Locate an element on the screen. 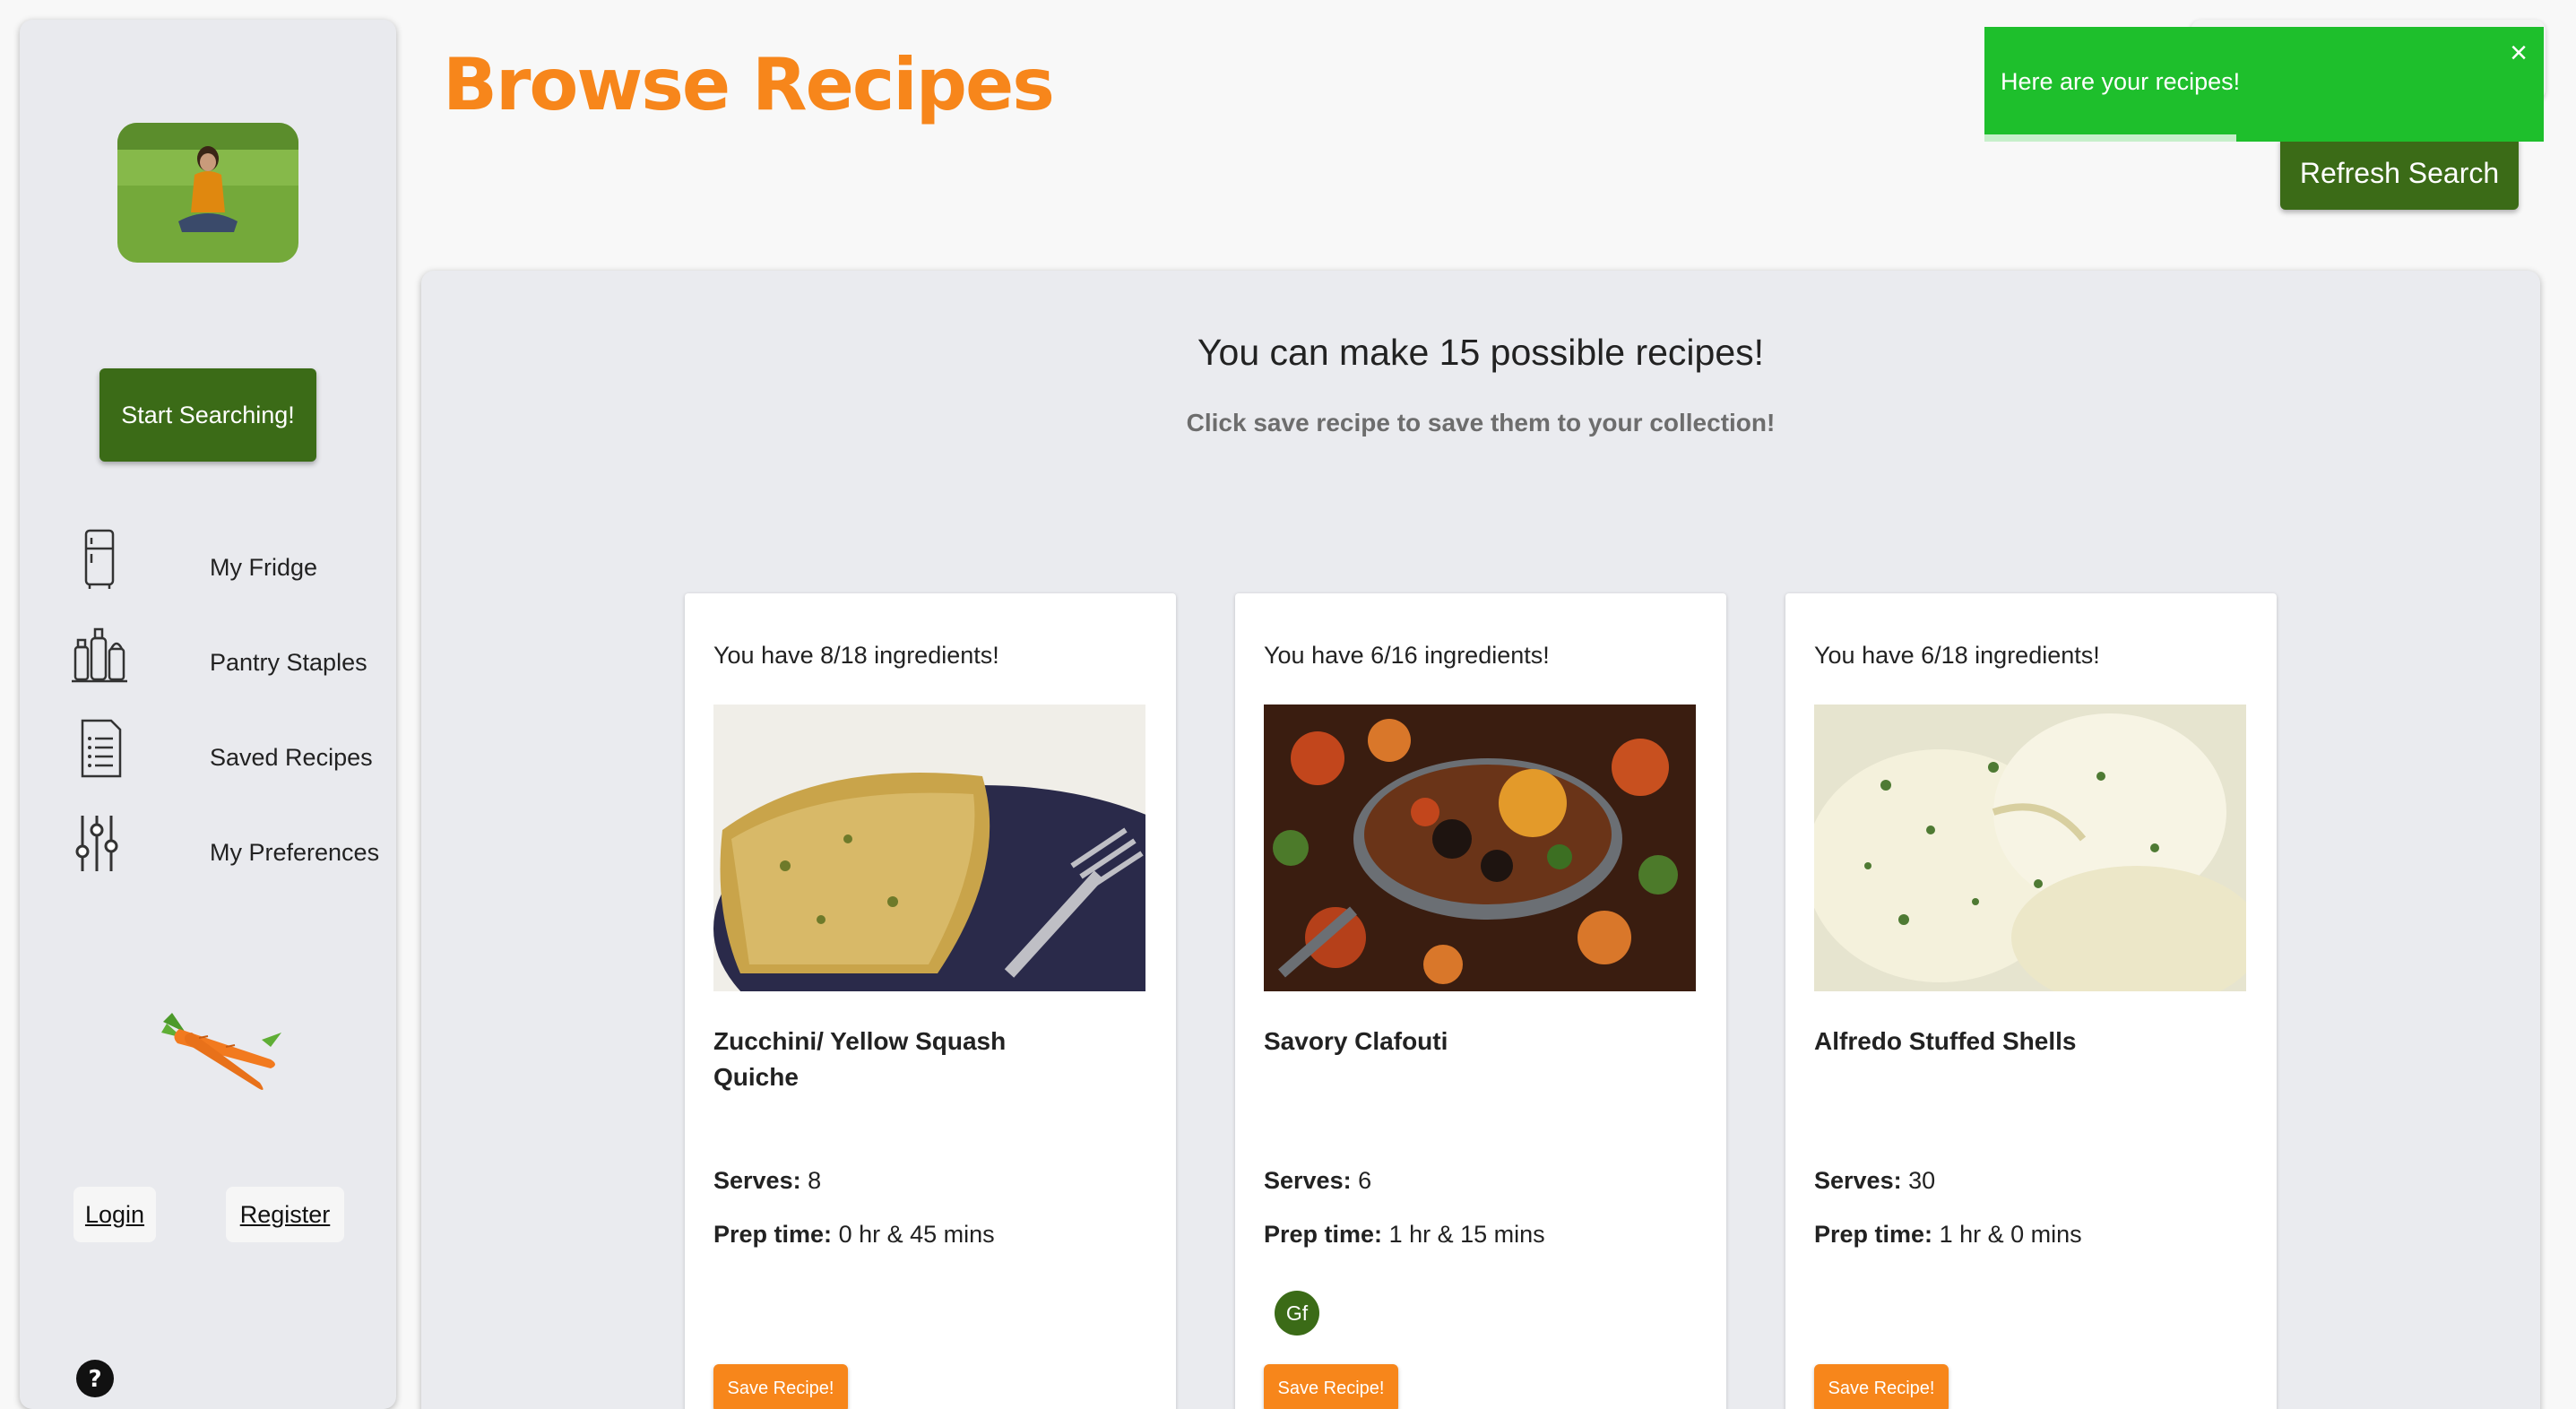  serves-value: 6 is located at coordinates (1365, 1180).